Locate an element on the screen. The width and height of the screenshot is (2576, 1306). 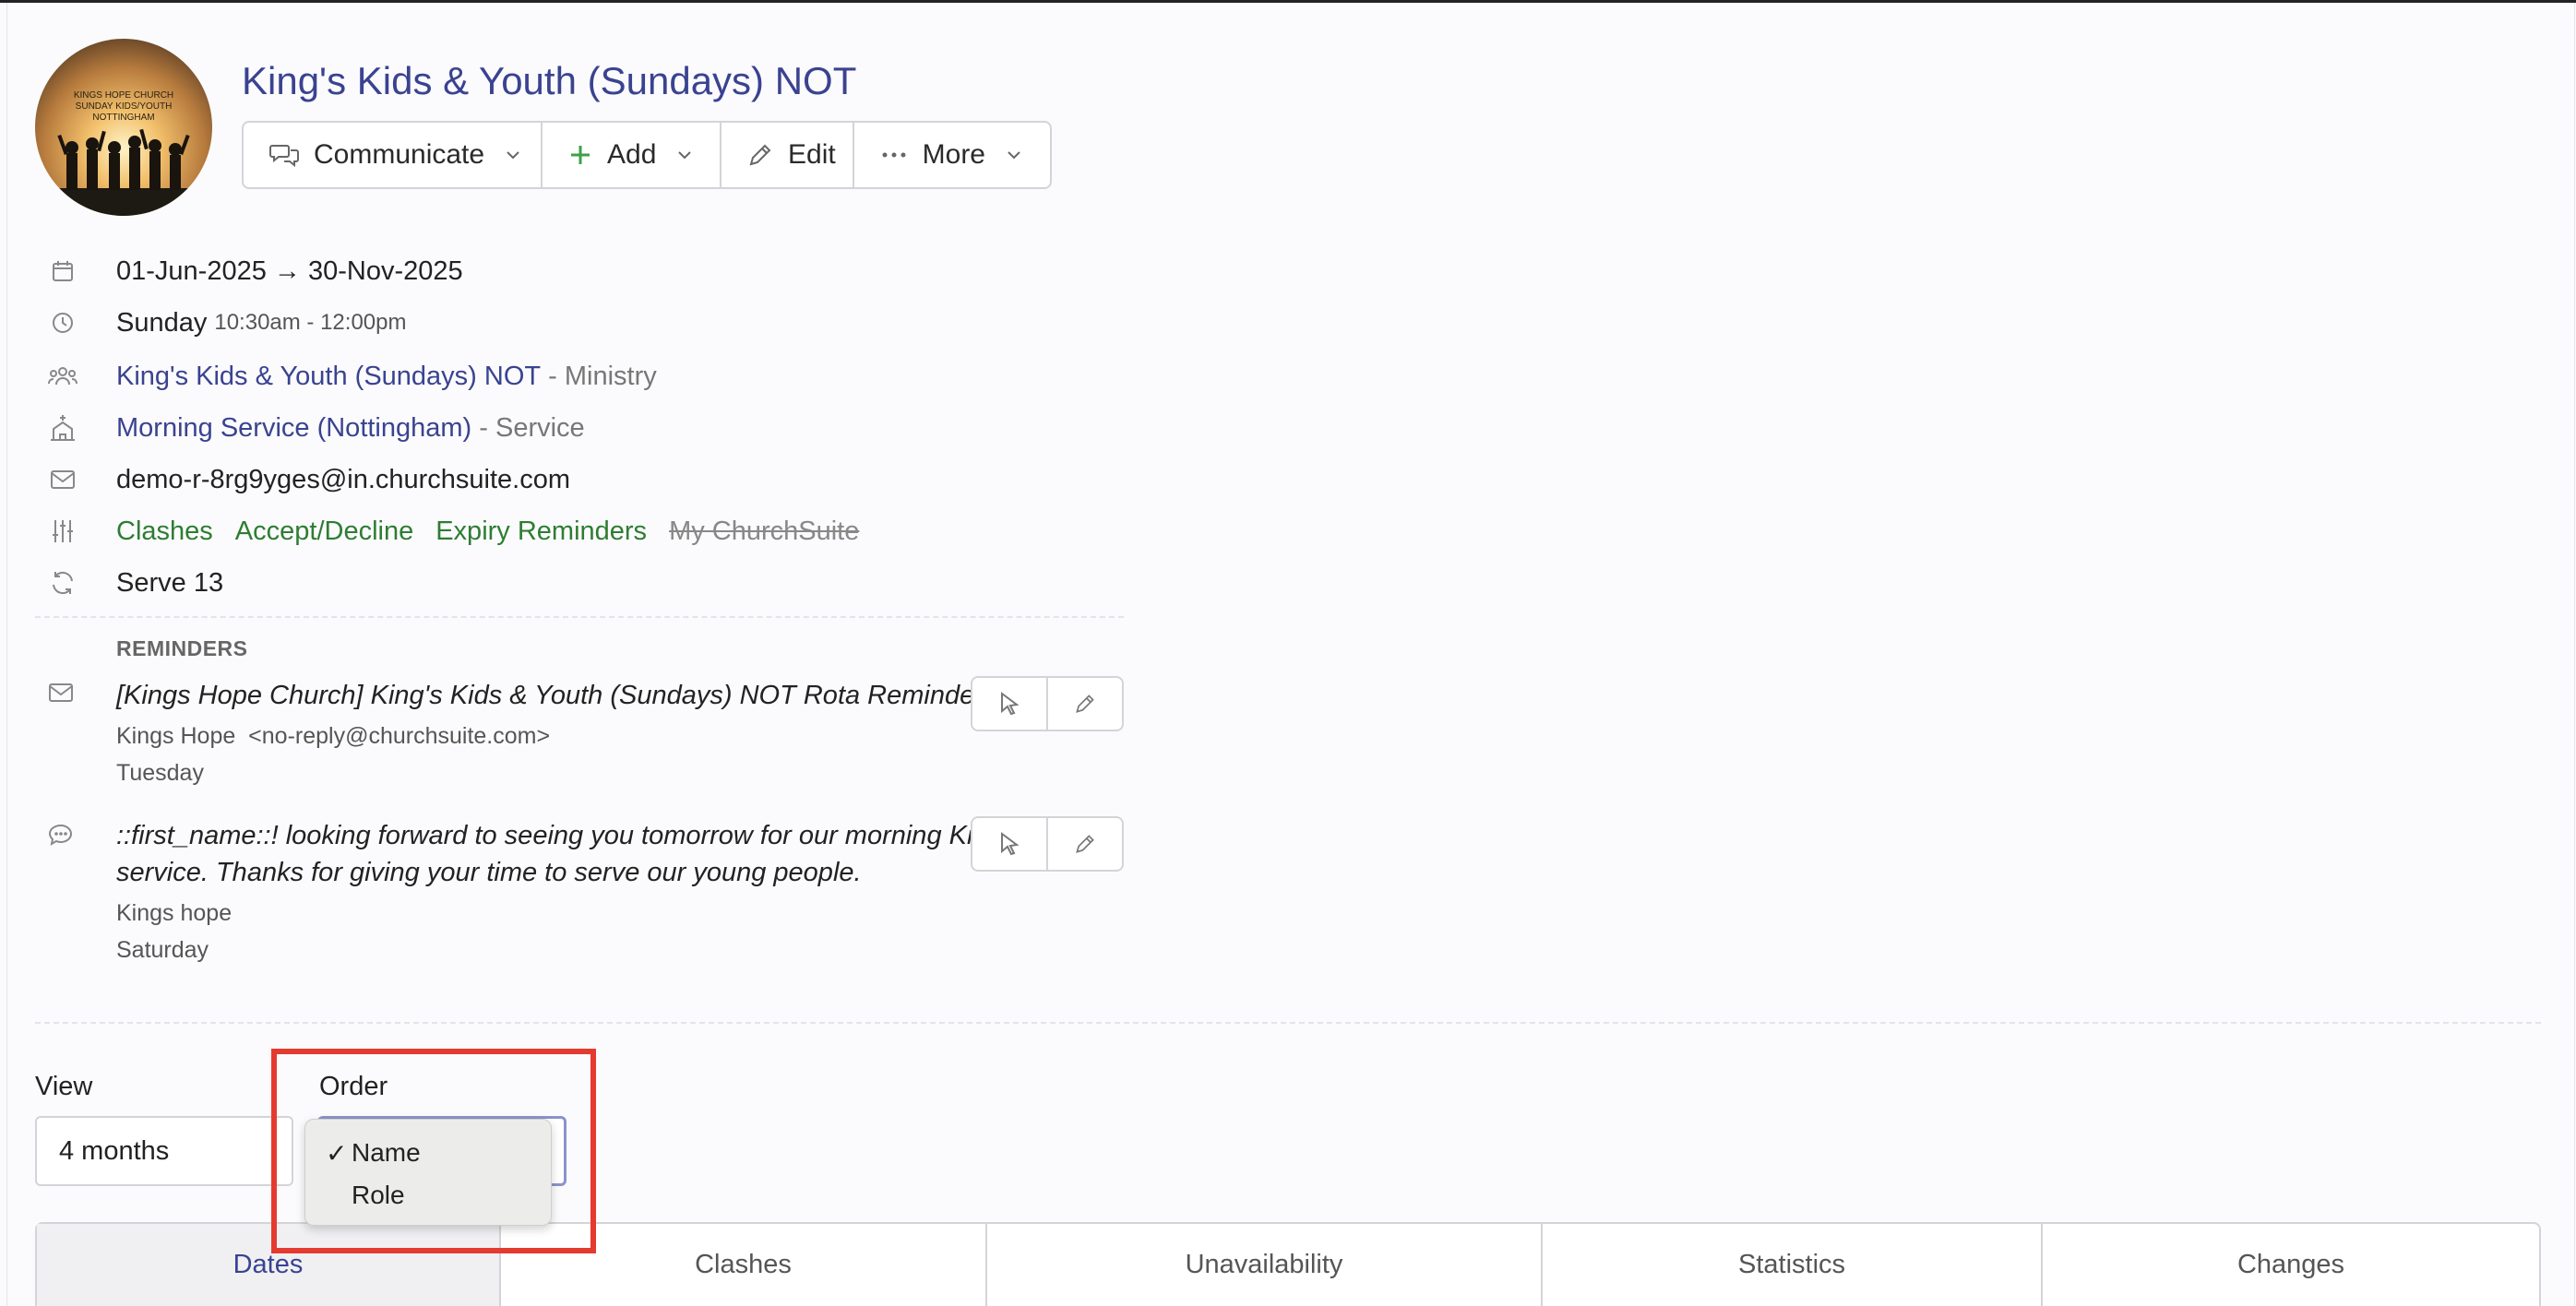
reminder-day: Saturday is located at coordinates (162, 950).